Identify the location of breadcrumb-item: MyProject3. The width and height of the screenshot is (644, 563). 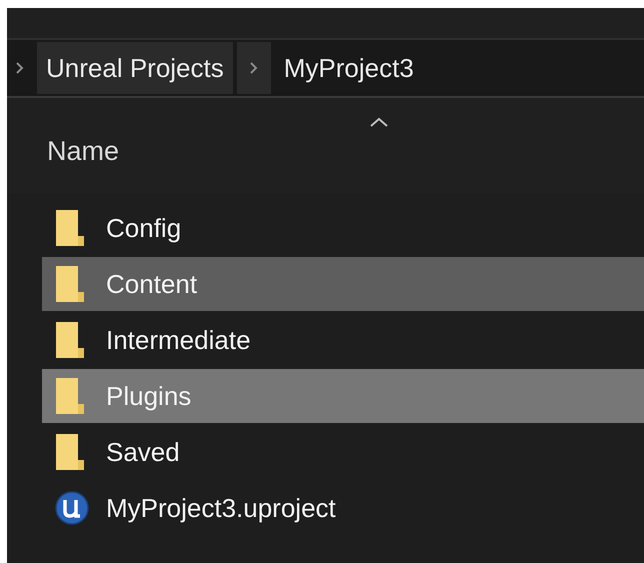
(348, 68).